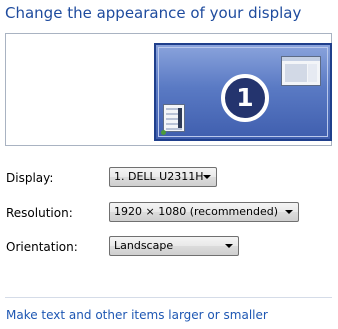 The width and height of the screenshot is (338, 329). I want to click on start-button-icon, so click(163, 132).